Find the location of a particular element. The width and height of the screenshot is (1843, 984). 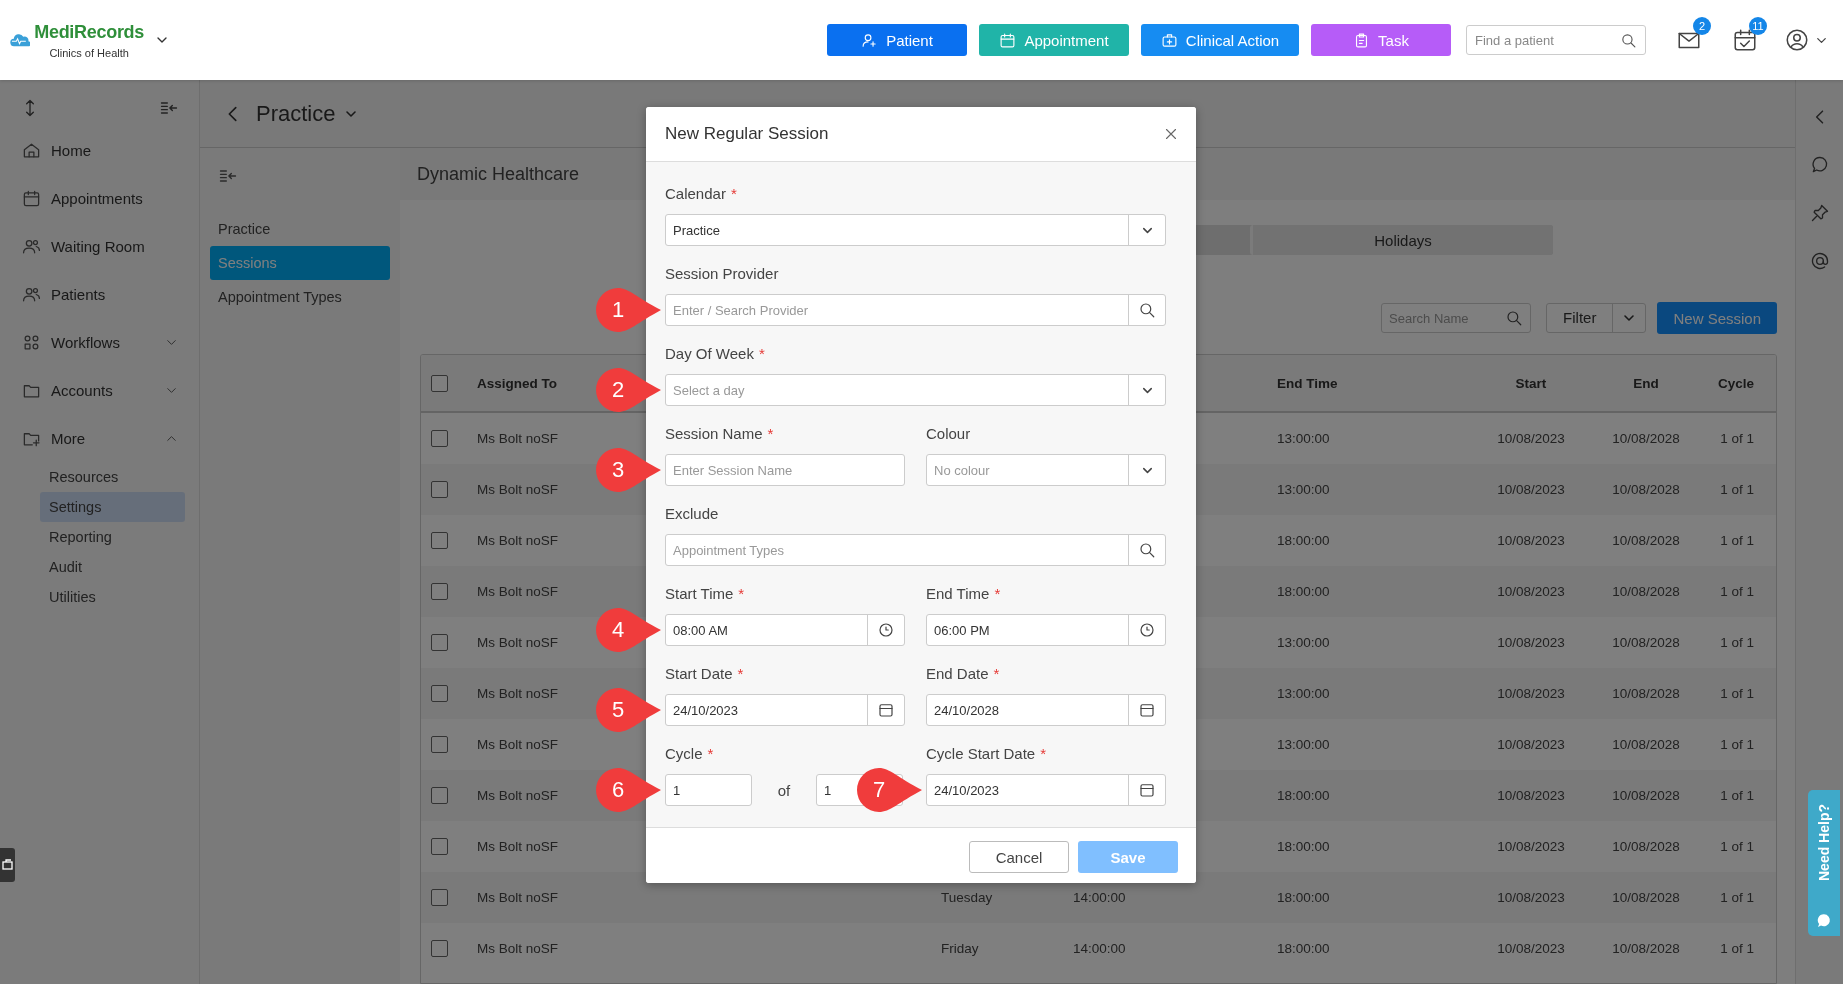

patient-button: Patient is located at coordinates (897, 40).